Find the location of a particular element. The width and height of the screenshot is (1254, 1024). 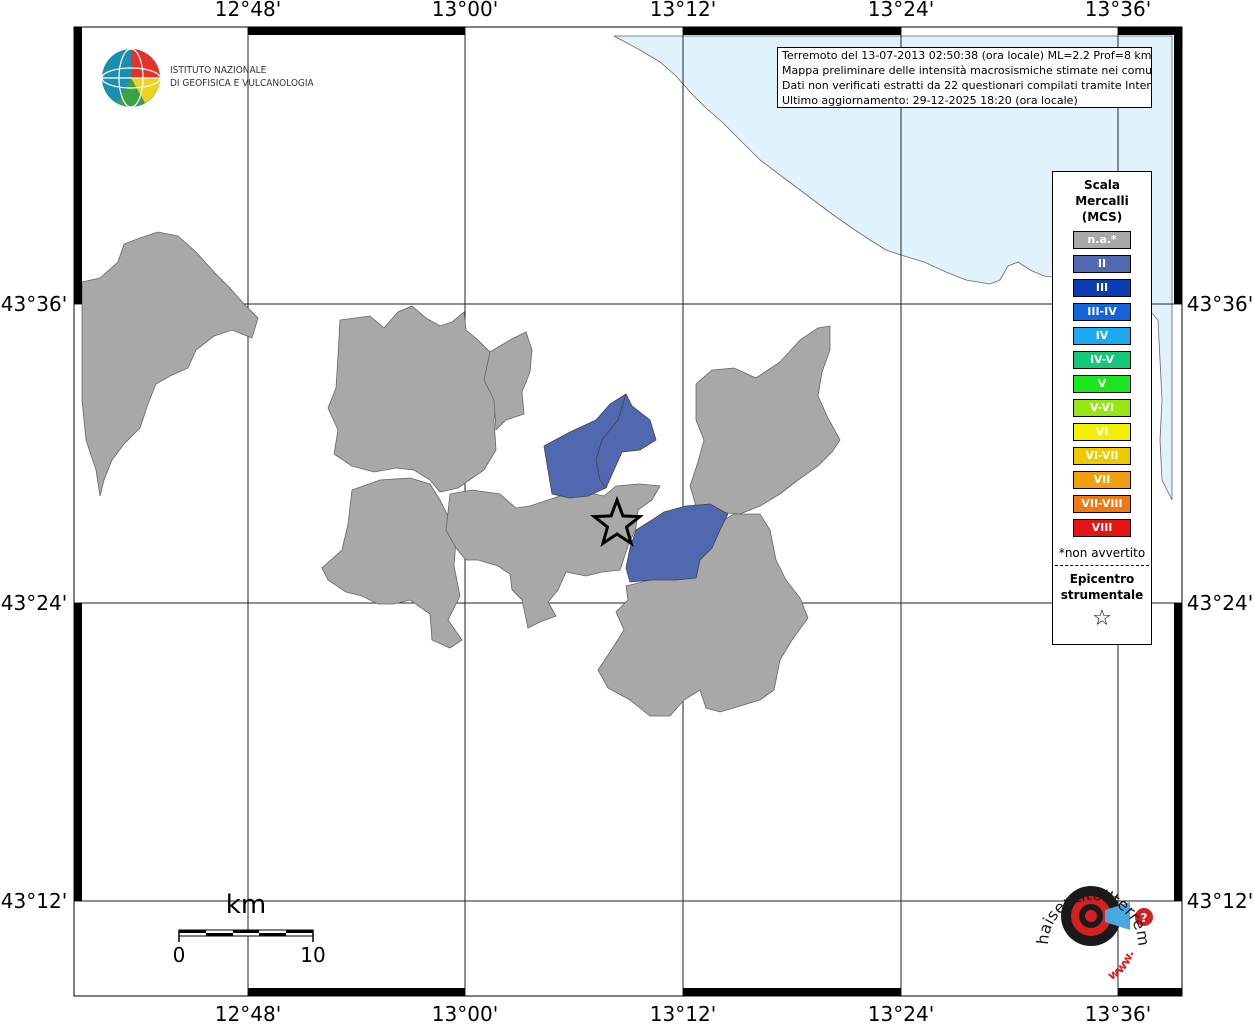

legend-swatch: VII is located at coordinates (1102, 480).